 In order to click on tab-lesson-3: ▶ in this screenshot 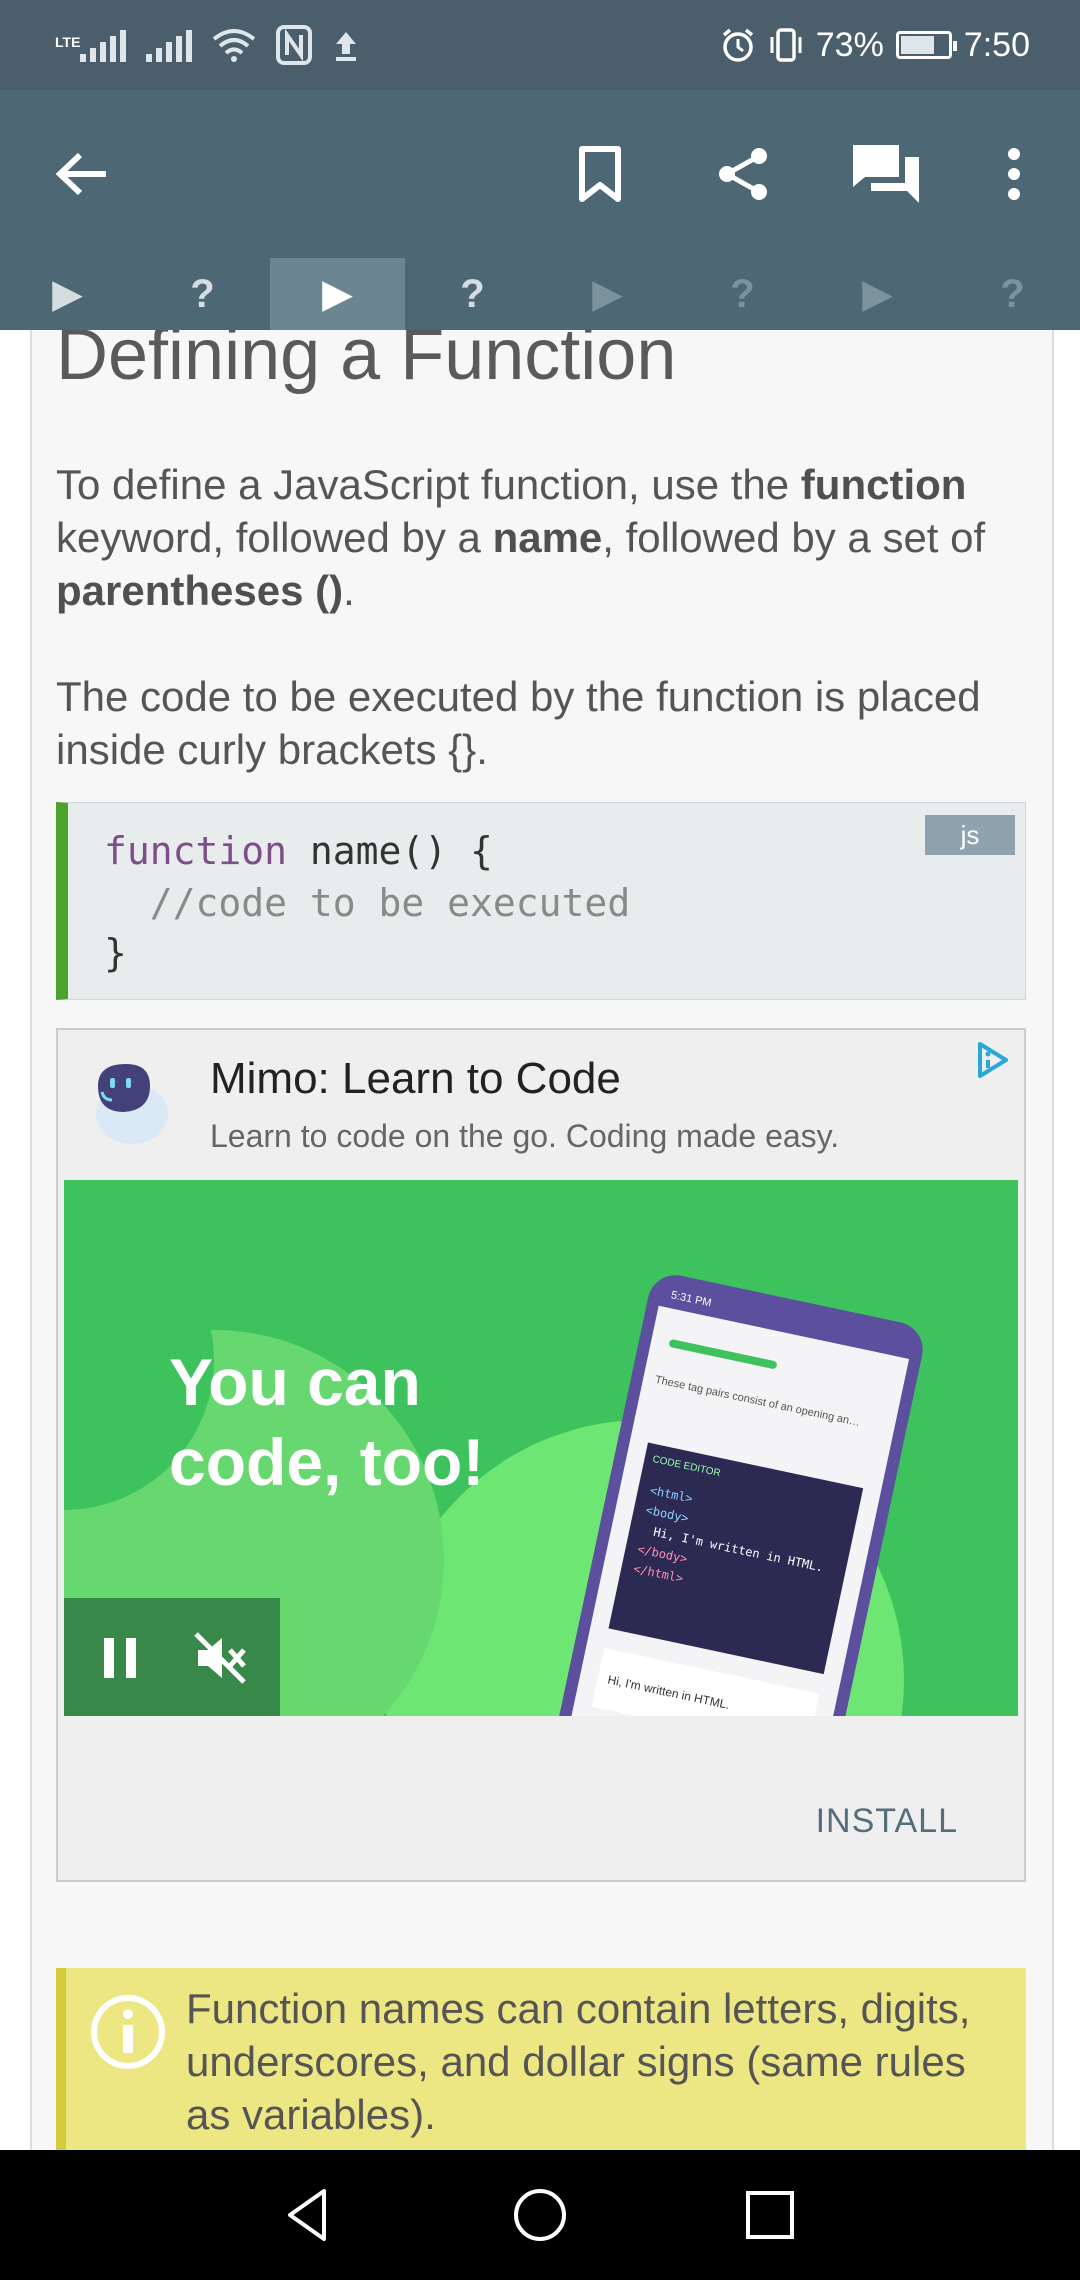, I will do `click(607, 294)`.